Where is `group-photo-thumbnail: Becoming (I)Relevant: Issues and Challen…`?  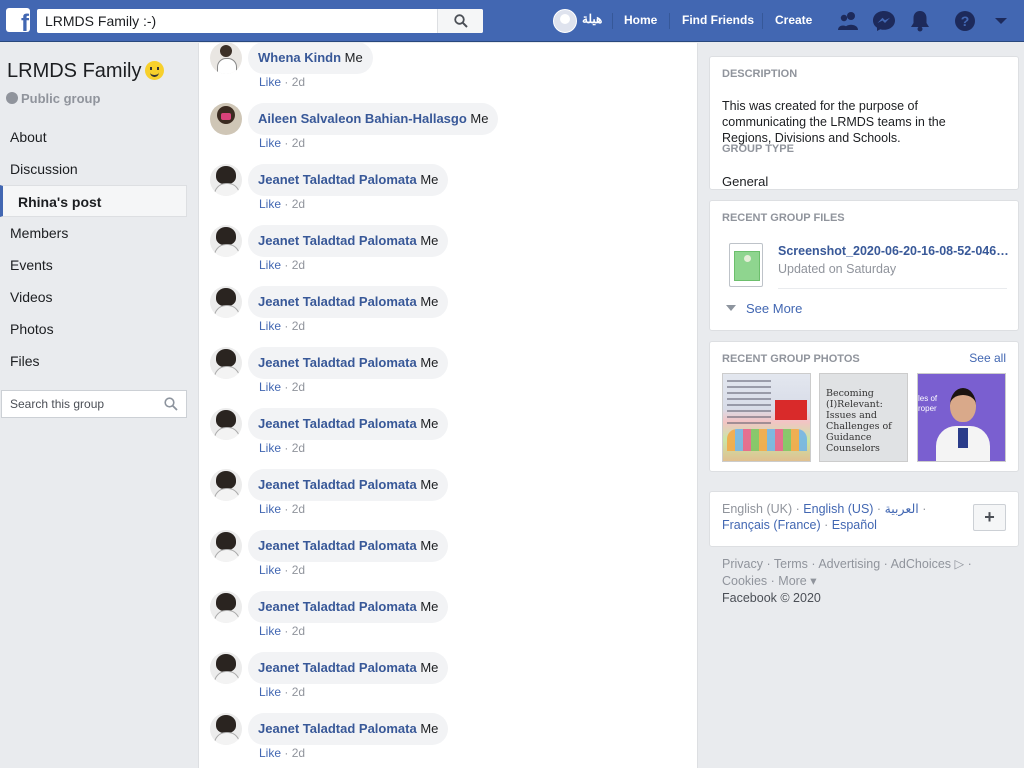 group-photo-thumbnail: Becoming (I)Relevant: Issues and Challen… is located at coordinates (863, 417).